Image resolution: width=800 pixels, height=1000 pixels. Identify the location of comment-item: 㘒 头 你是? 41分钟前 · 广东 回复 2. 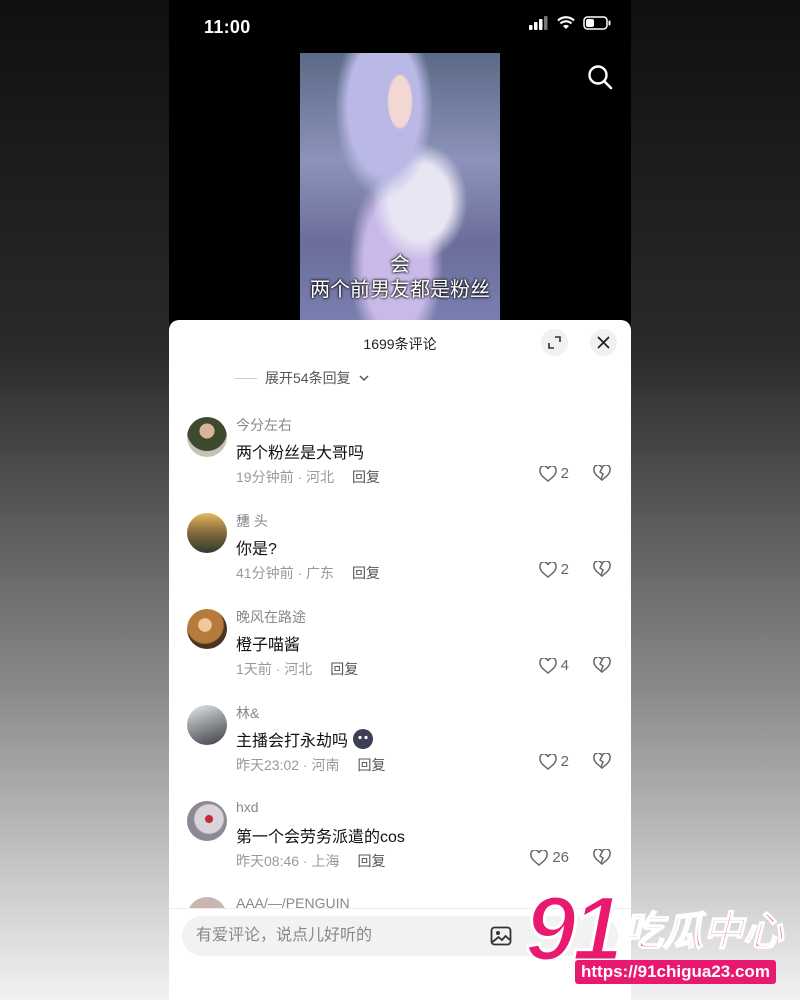
(400, 559).